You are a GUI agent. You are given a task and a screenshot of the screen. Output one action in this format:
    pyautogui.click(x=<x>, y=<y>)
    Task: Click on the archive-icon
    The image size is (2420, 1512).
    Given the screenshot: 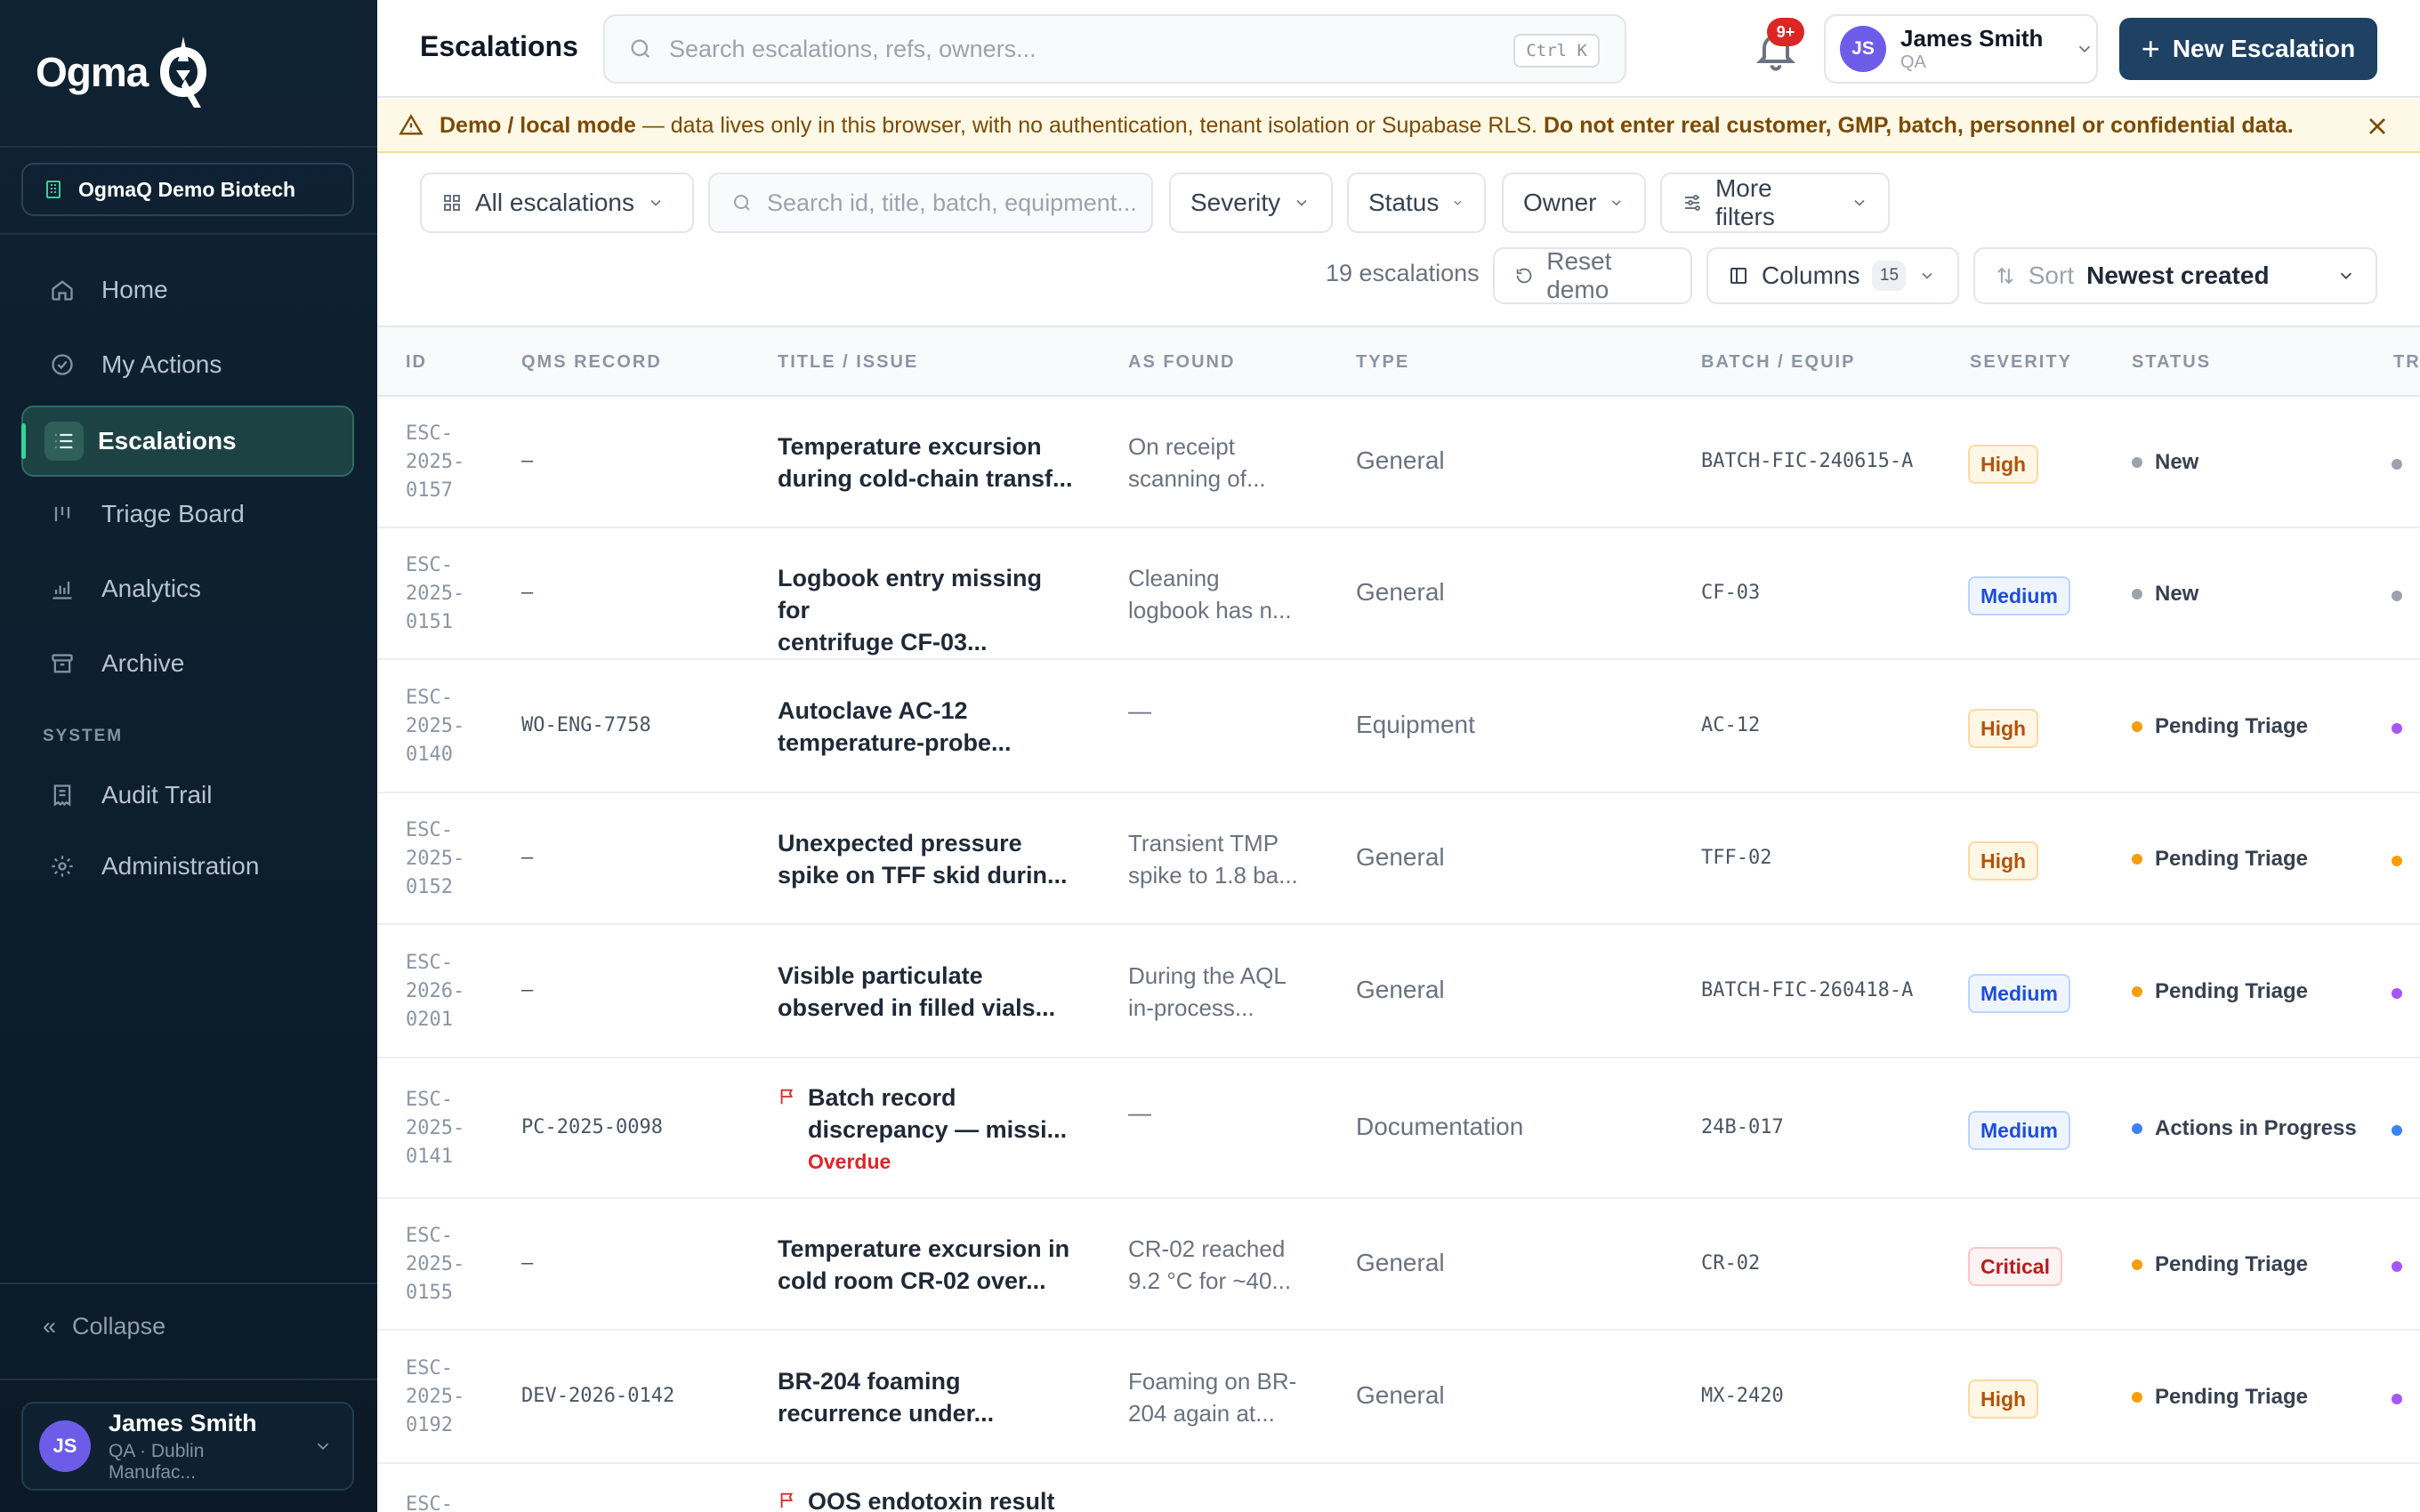 What is the action you would take?
    pyautogui.click(x=62, y=663)
    